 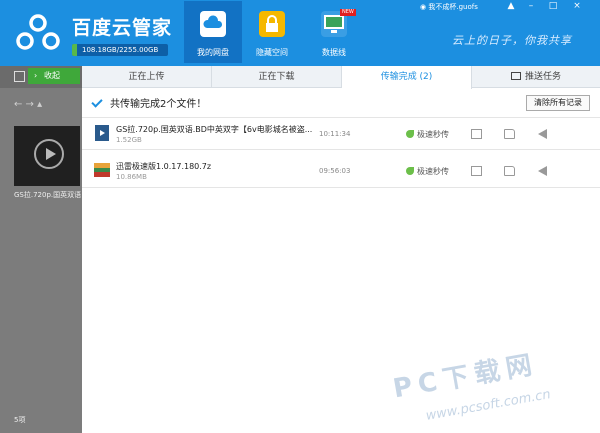 I want to click on app-title: 百度云管家, so click(x=122, y=28).